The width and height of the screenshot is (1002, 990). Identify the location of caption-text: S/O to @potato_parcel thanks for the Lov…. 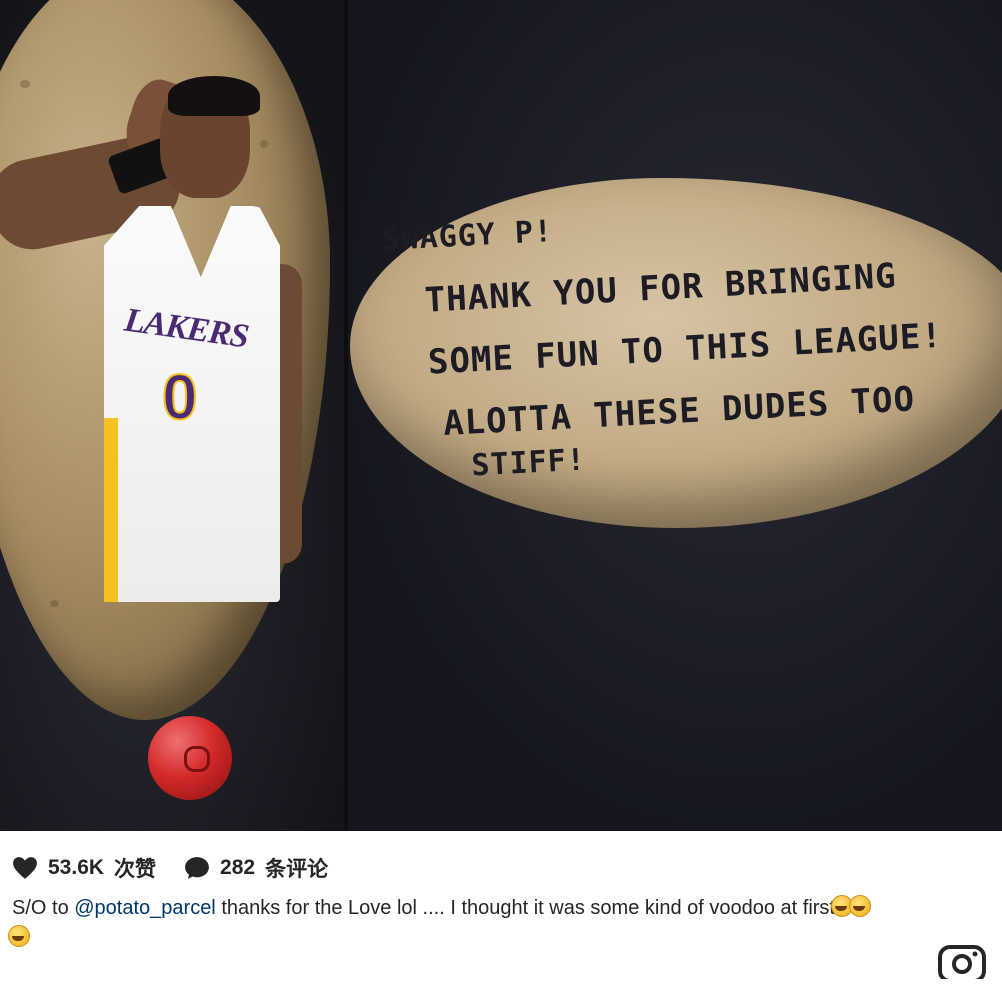
(445, 923).